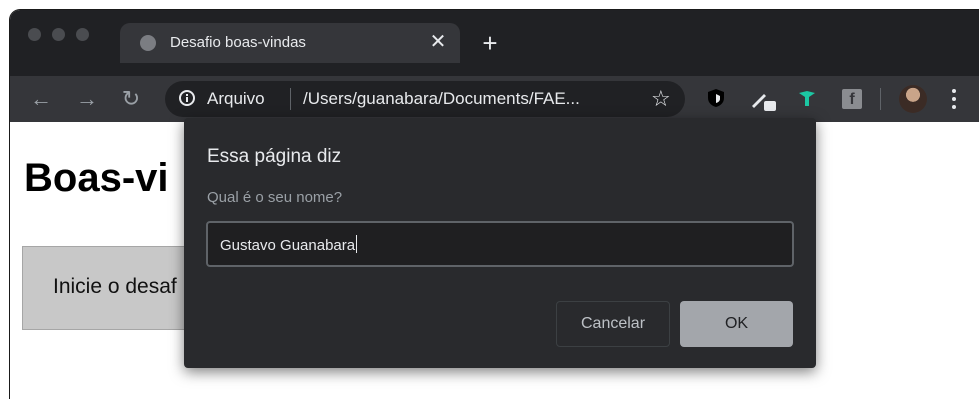  Describe the element at coordinates (236, 99) in the screenshot. I see `site-scheme-label: Arquivo` at that location.